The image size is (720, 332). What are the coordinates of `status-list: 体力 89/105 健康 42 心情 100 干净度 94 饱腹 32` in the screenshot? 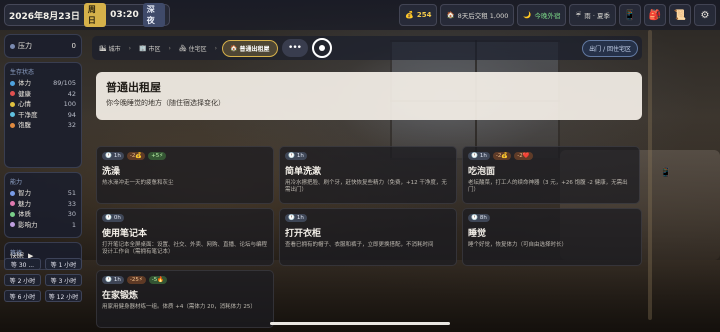 It's located at (43, 104).